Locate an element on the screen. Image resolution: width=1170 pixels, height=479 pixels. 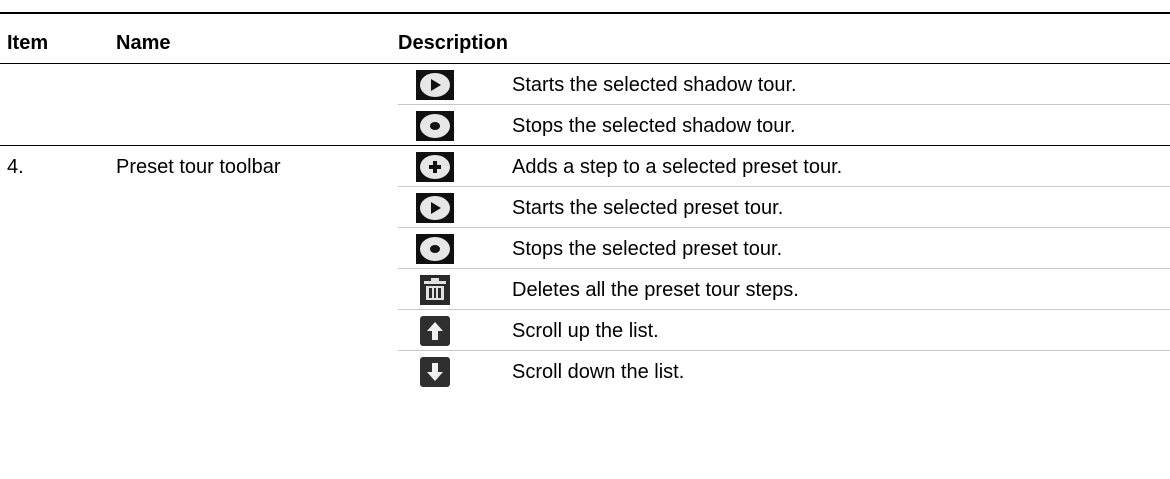
table-header: Item Name Description is located at coordinates (585, 39).